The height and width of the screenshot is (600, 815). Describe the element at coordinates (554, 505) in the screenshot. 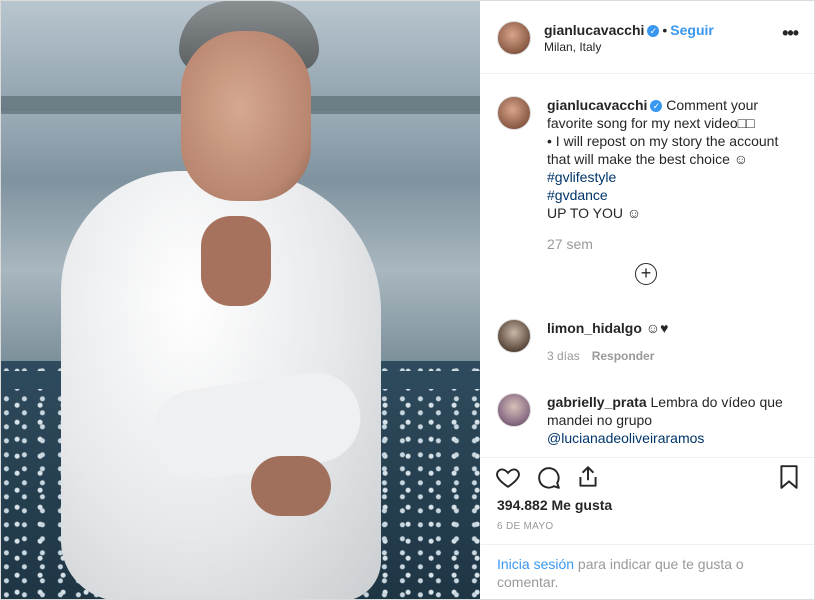

I see `likes-count: 394.882 Me gusta` at that location.